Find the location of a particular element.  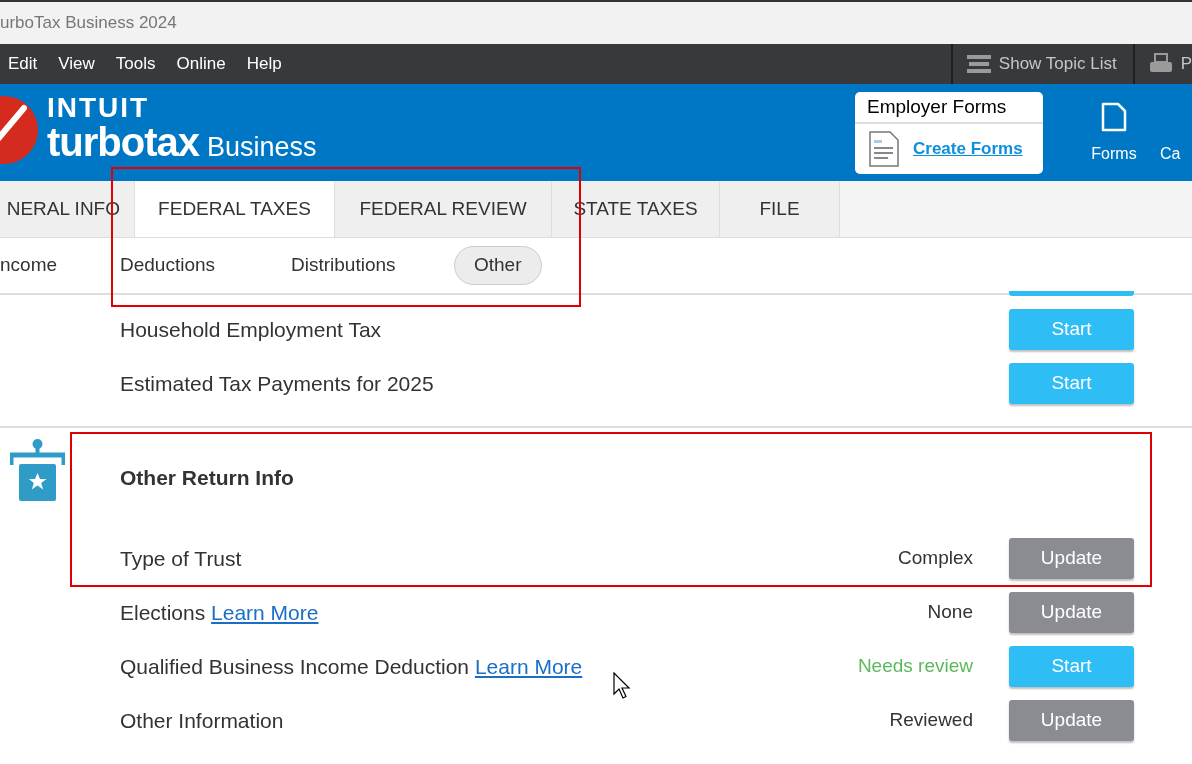

logo-edition: Business is located at coordinates (262, 147).